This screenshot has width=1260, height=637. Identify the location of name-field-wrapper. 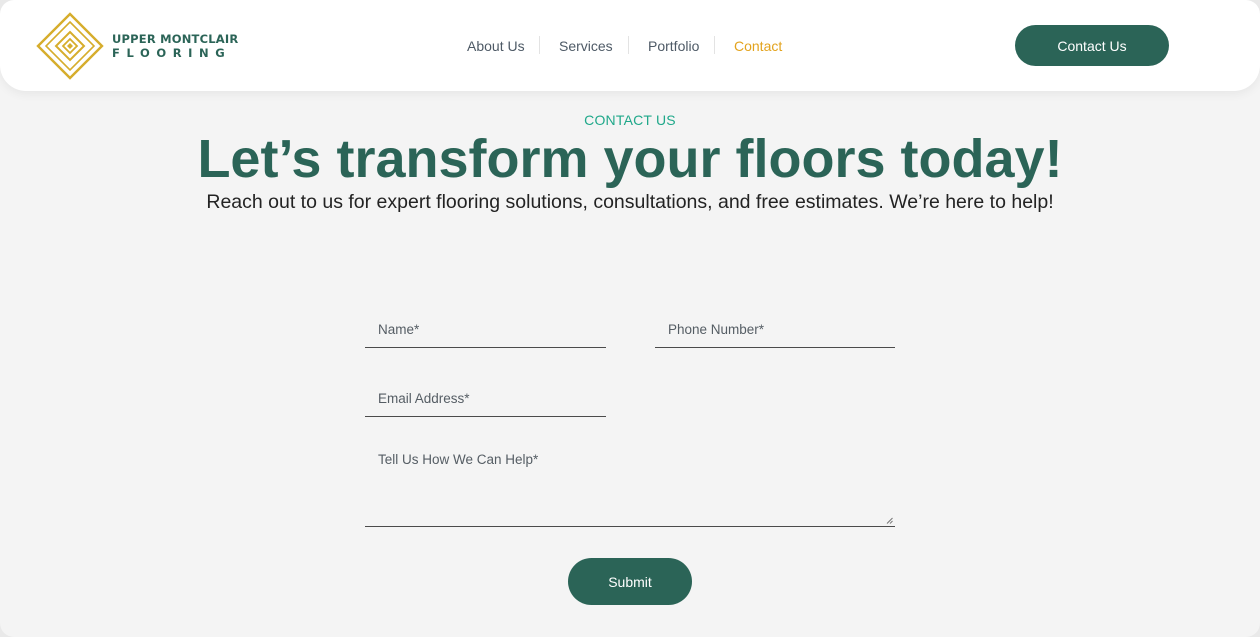
(485, 329).